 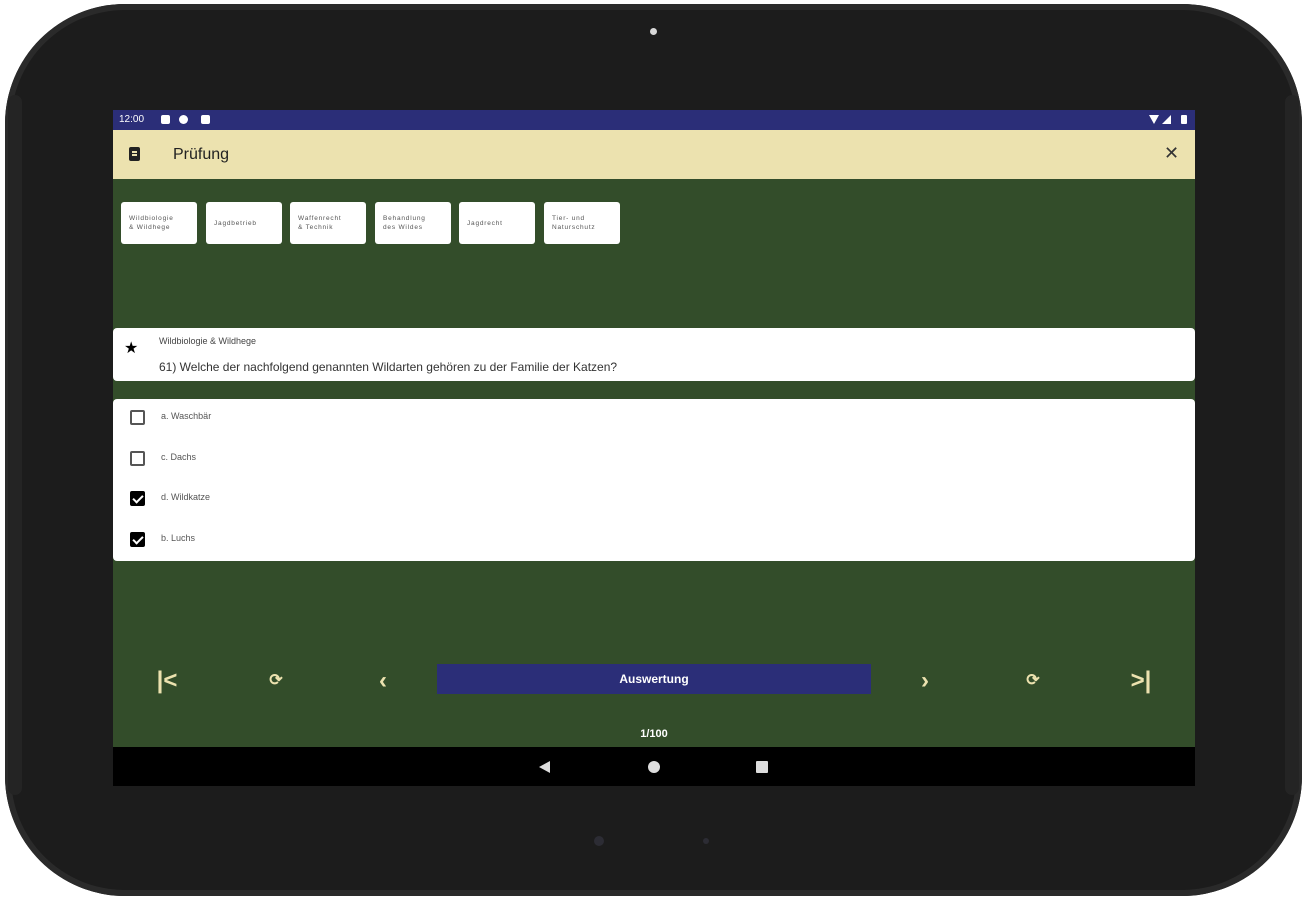 I want to click on home-icon, so click(x=654, y=767).